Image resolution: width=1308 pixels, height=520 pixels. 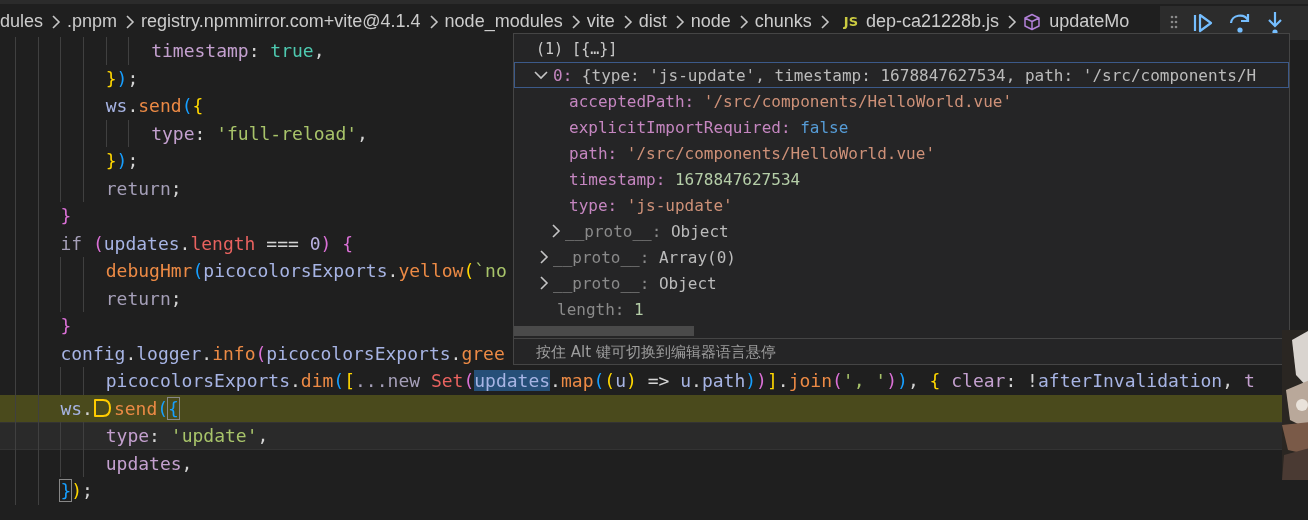 I want to click on continue-icon, so click(x=1203, y=23).